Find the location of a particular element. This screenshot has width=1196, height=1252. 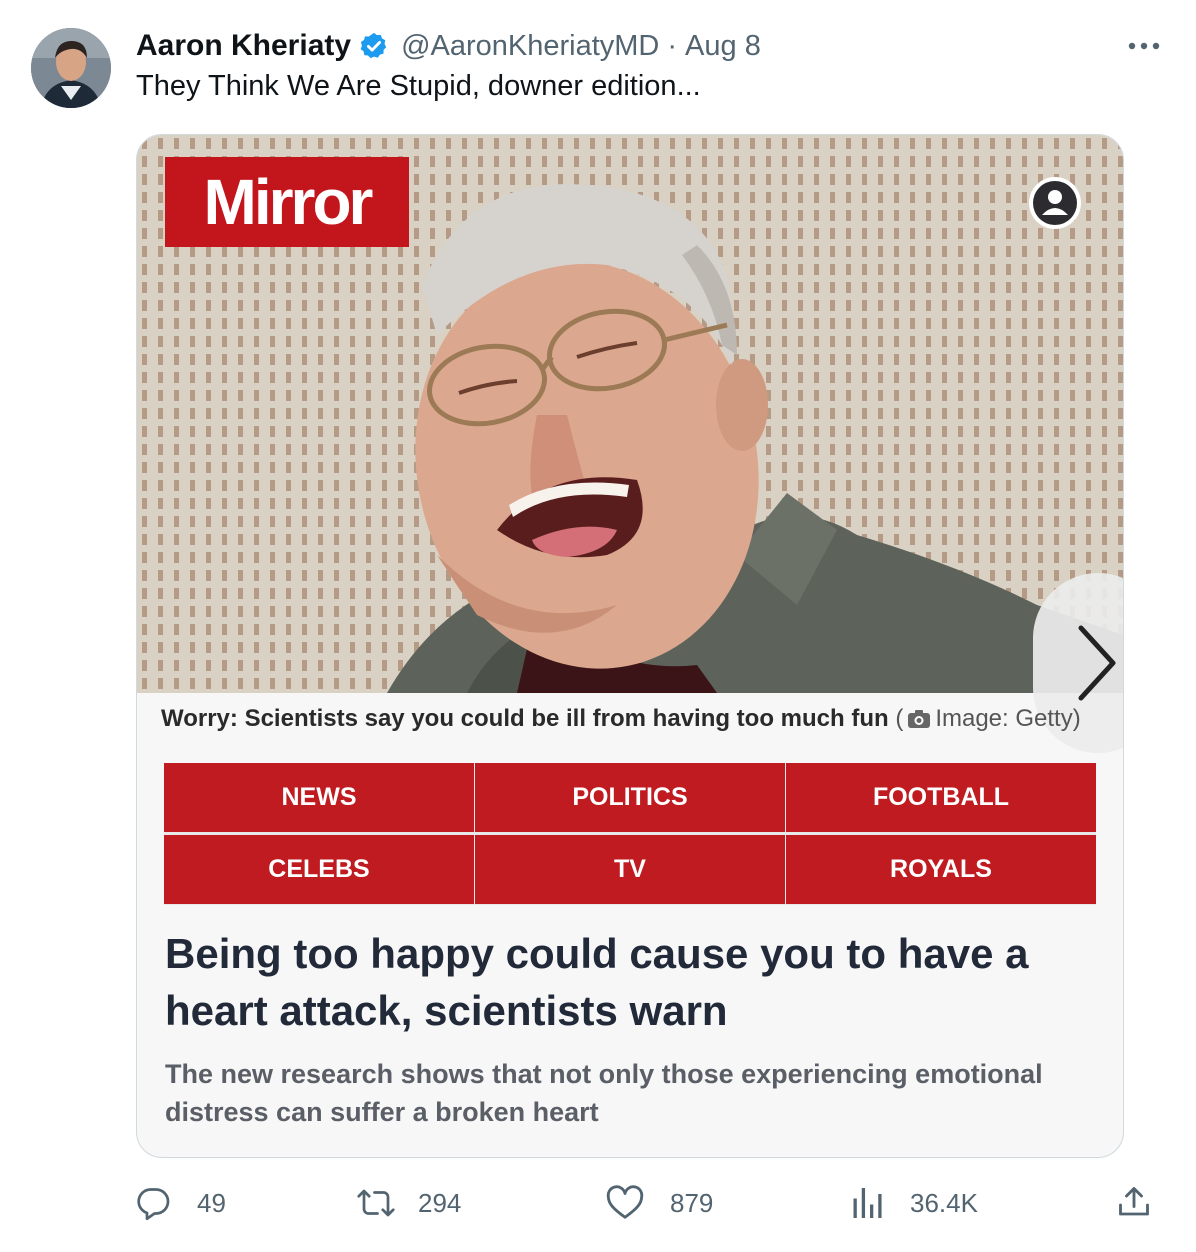

tweet-actions: 49 294 879 36.4K is located at coordinates (598, 1205).